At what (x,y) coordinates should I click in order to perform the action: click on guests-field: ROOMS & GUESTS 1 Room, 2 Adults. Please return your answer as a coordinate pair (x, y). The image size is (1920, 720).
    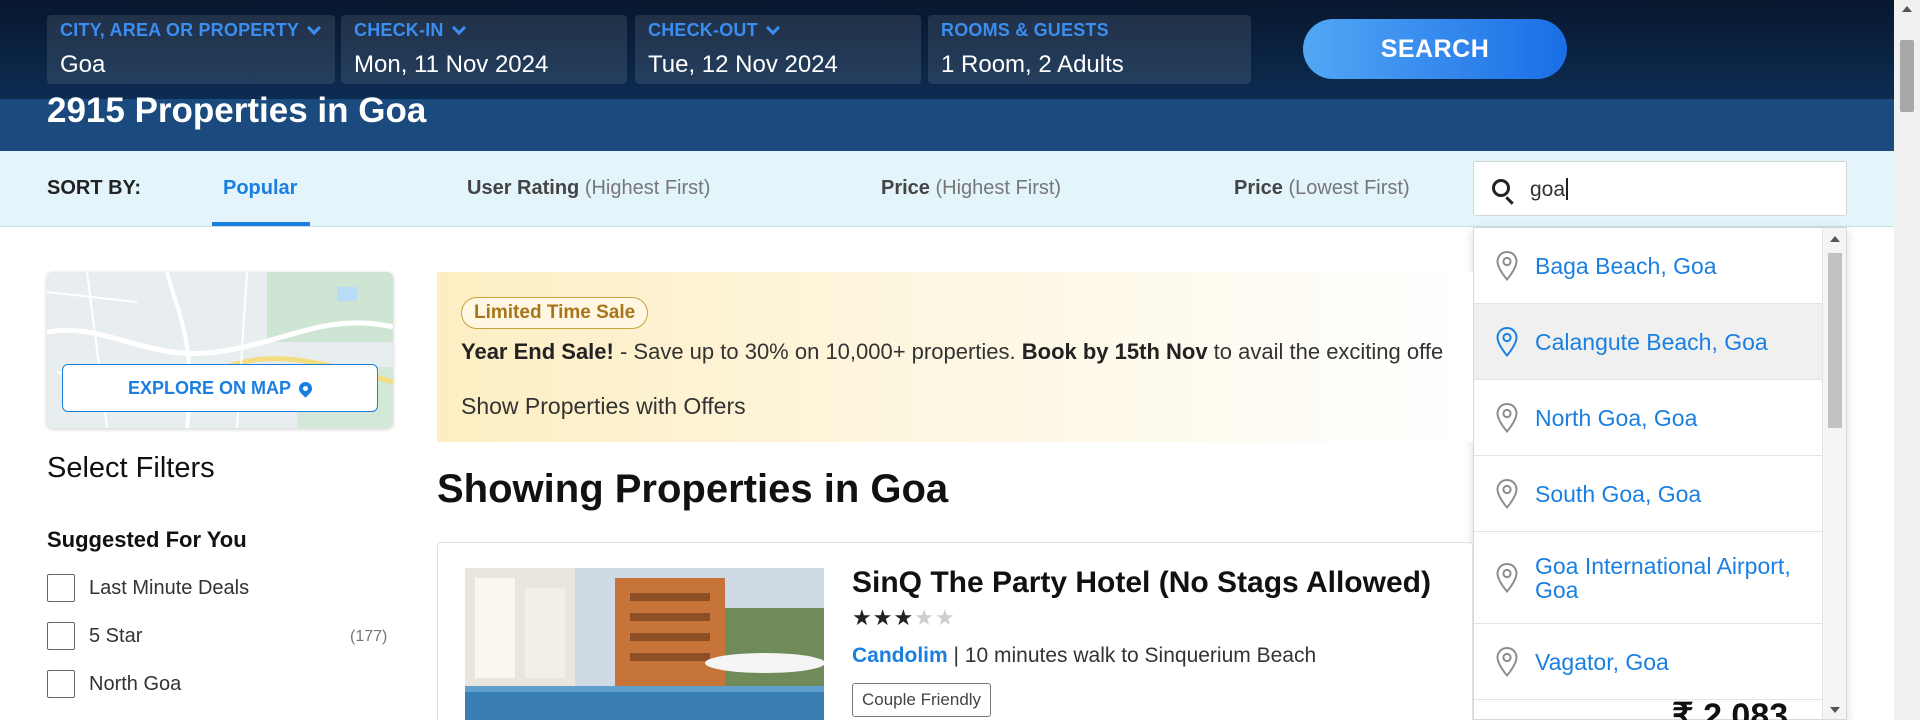
    Looking at the image, I should click on (1089, 49).